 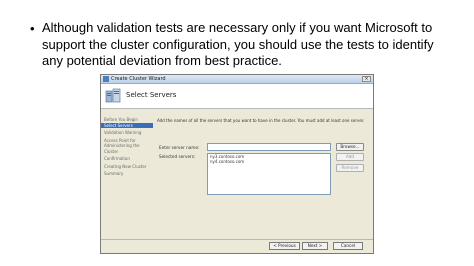 I want to click on nav-step-select-servers: Select Servers, so click(x=127, y=125).